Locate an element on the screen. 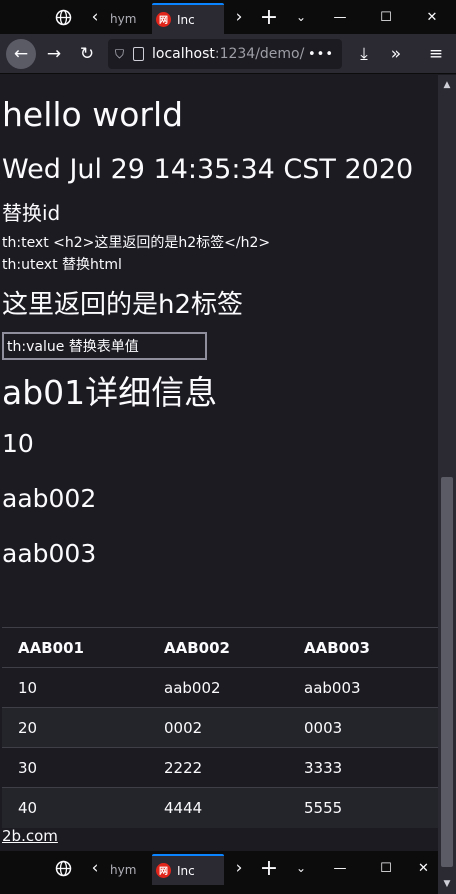 The height and width of the screenshot is (894, 456). table-row: 30 2222 3333 is located at coordinates (220, 767).